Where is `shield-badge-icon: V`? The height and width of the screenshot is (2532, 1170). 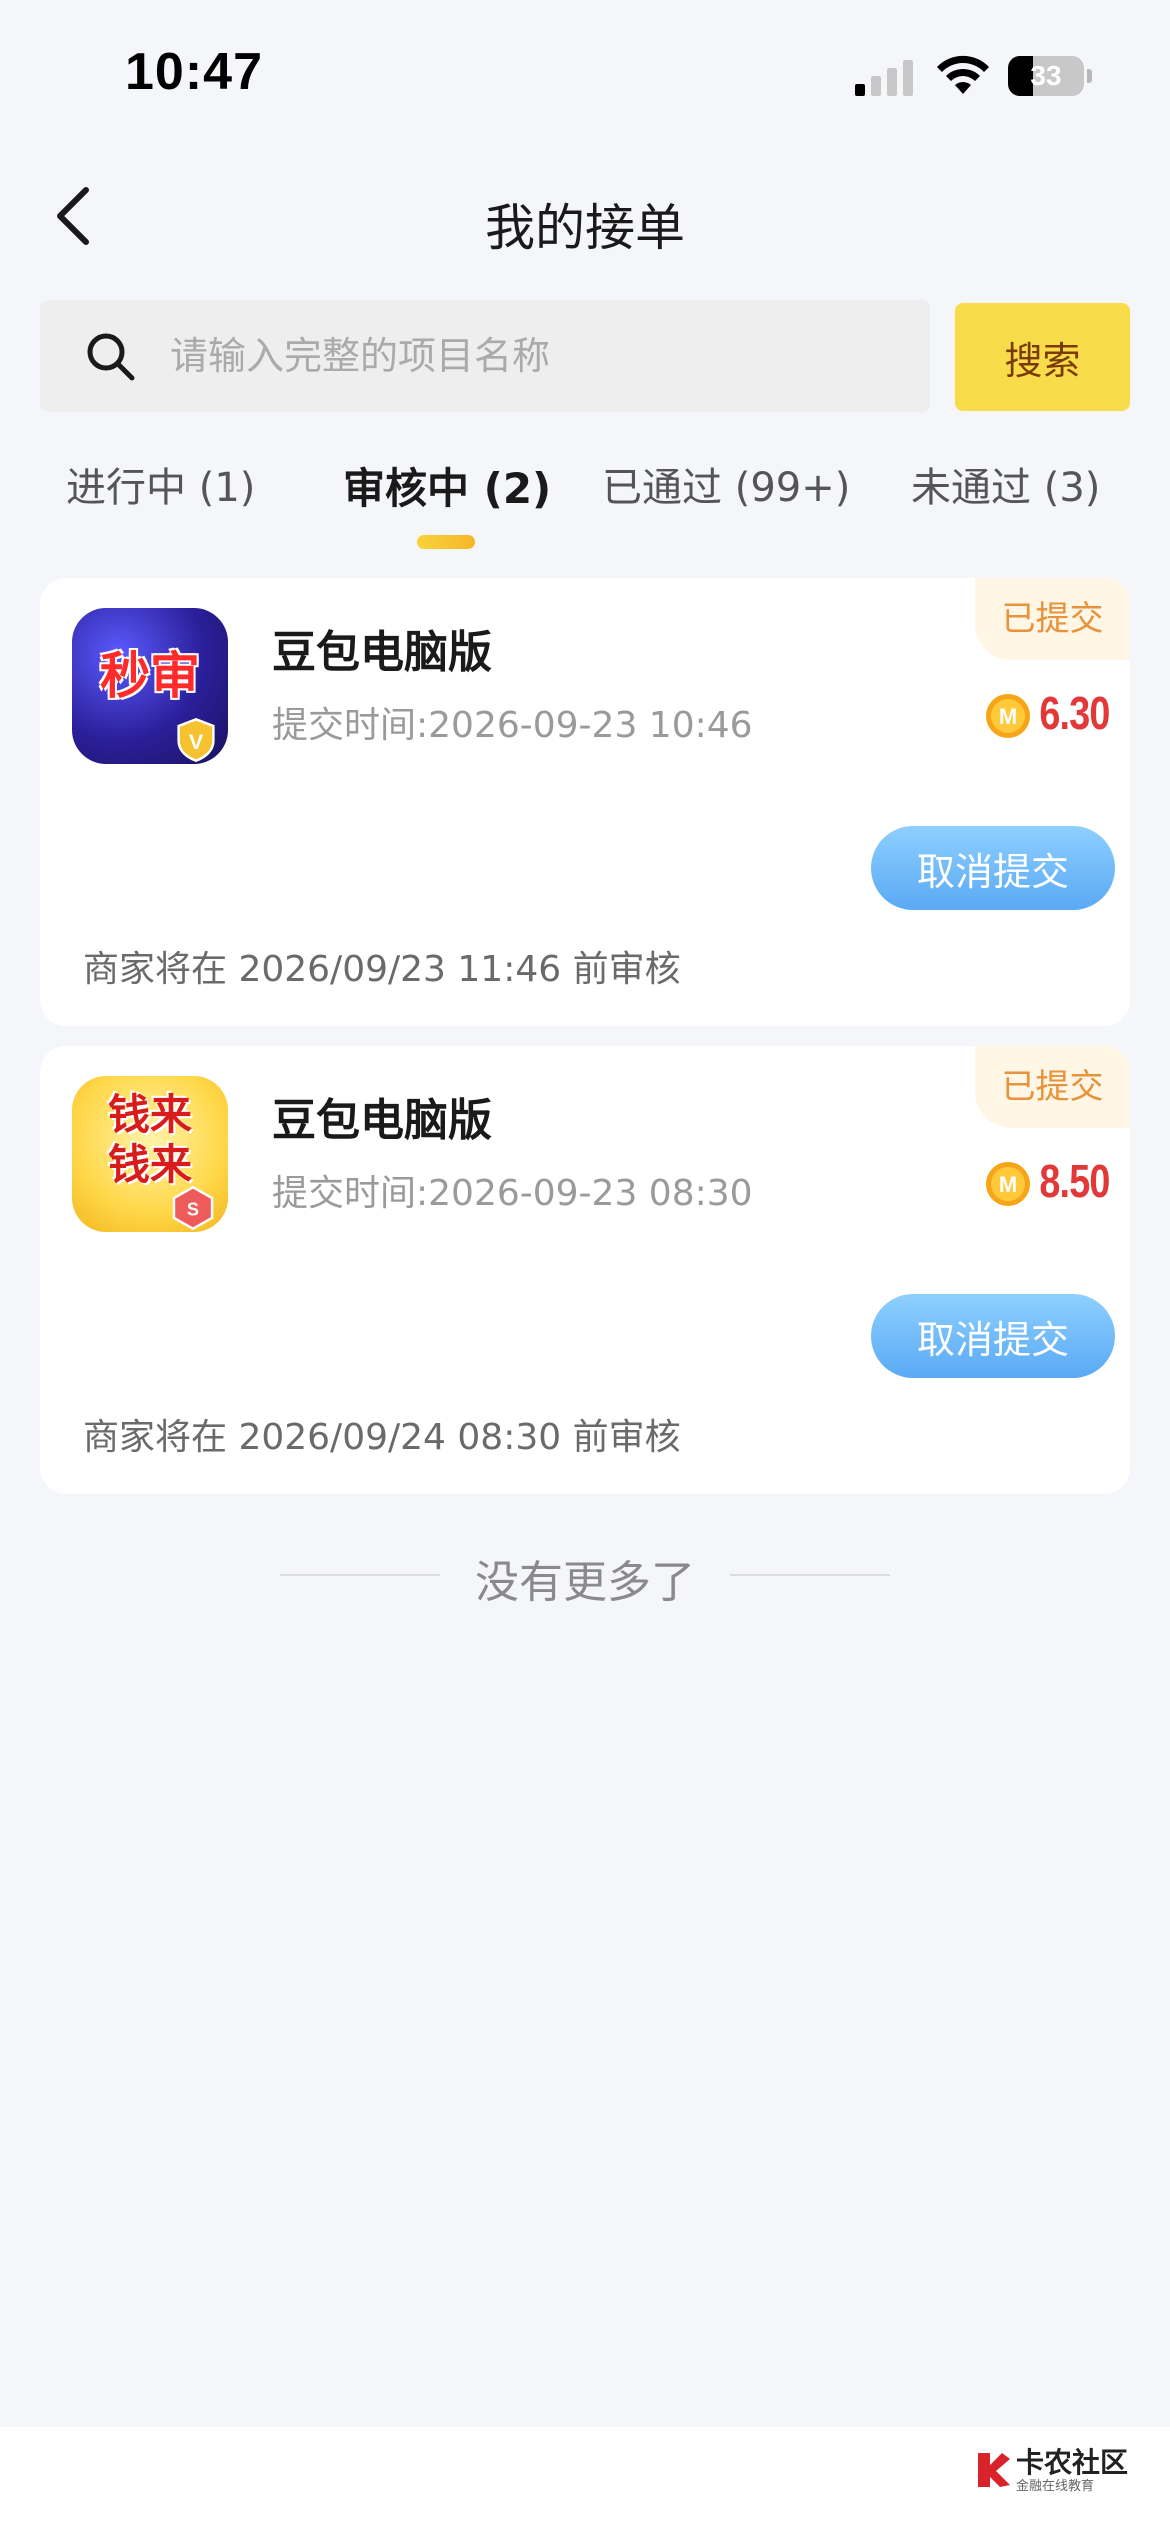 shield-badge-icon: V is located at coordinates (196, 740).